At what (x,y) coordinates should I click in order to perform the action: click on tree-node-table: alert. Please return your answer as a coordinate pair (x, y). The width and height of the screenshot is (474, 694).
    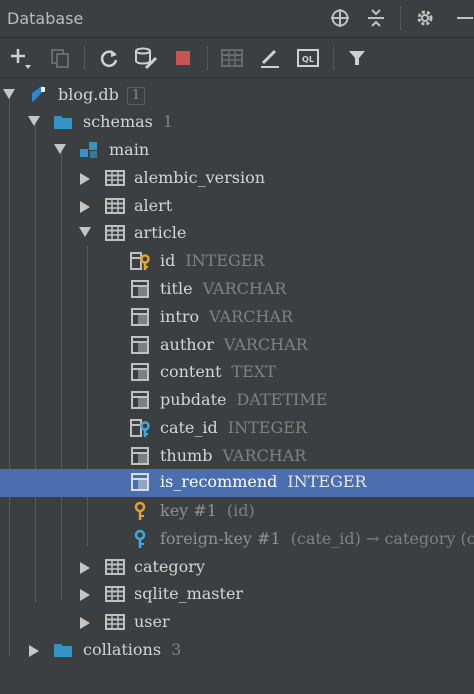
    Looking at the image, I should click on (237, 206).